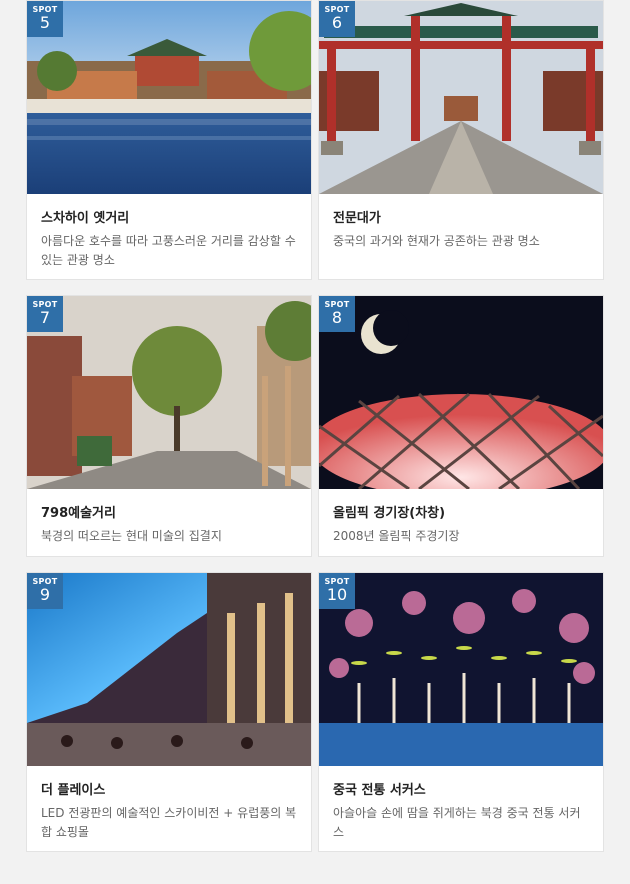 This screenshot has width=630, height=884. Describe the element at coordinates (85, 218) in the screenshot. I see `spot-title: 스차하이 옛거리` at that location.